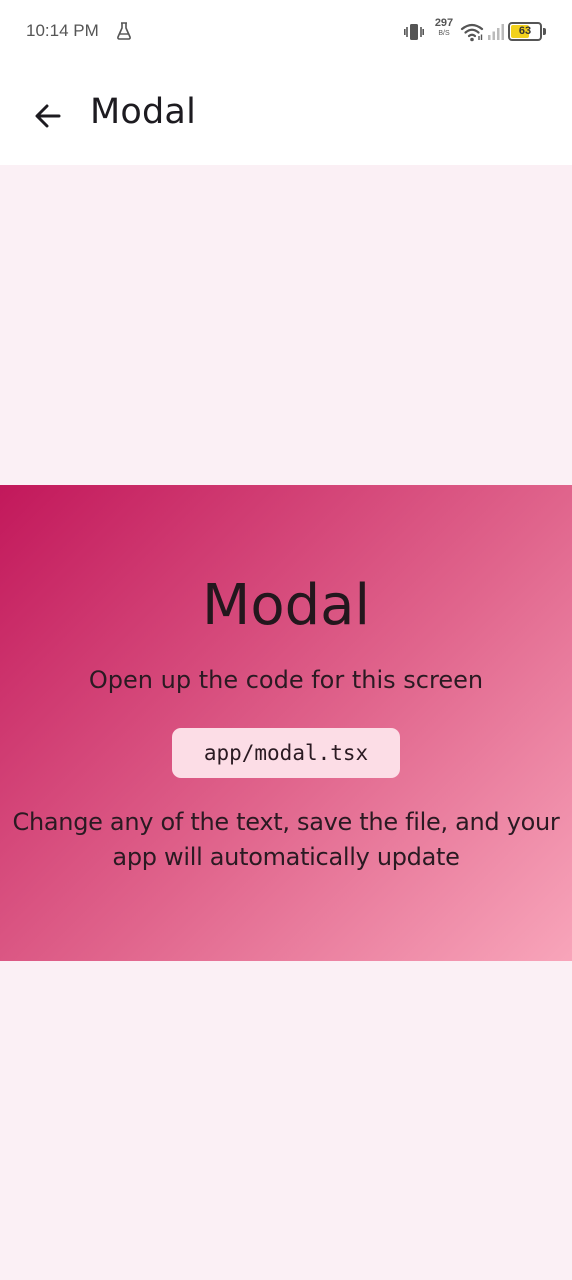 The width and height of the screenshot is (572, 1280). What do you see at coordinates (62, 30) in the screenshot?
I see `status-time: 10:14 PM` at bounding box center [62, 30].